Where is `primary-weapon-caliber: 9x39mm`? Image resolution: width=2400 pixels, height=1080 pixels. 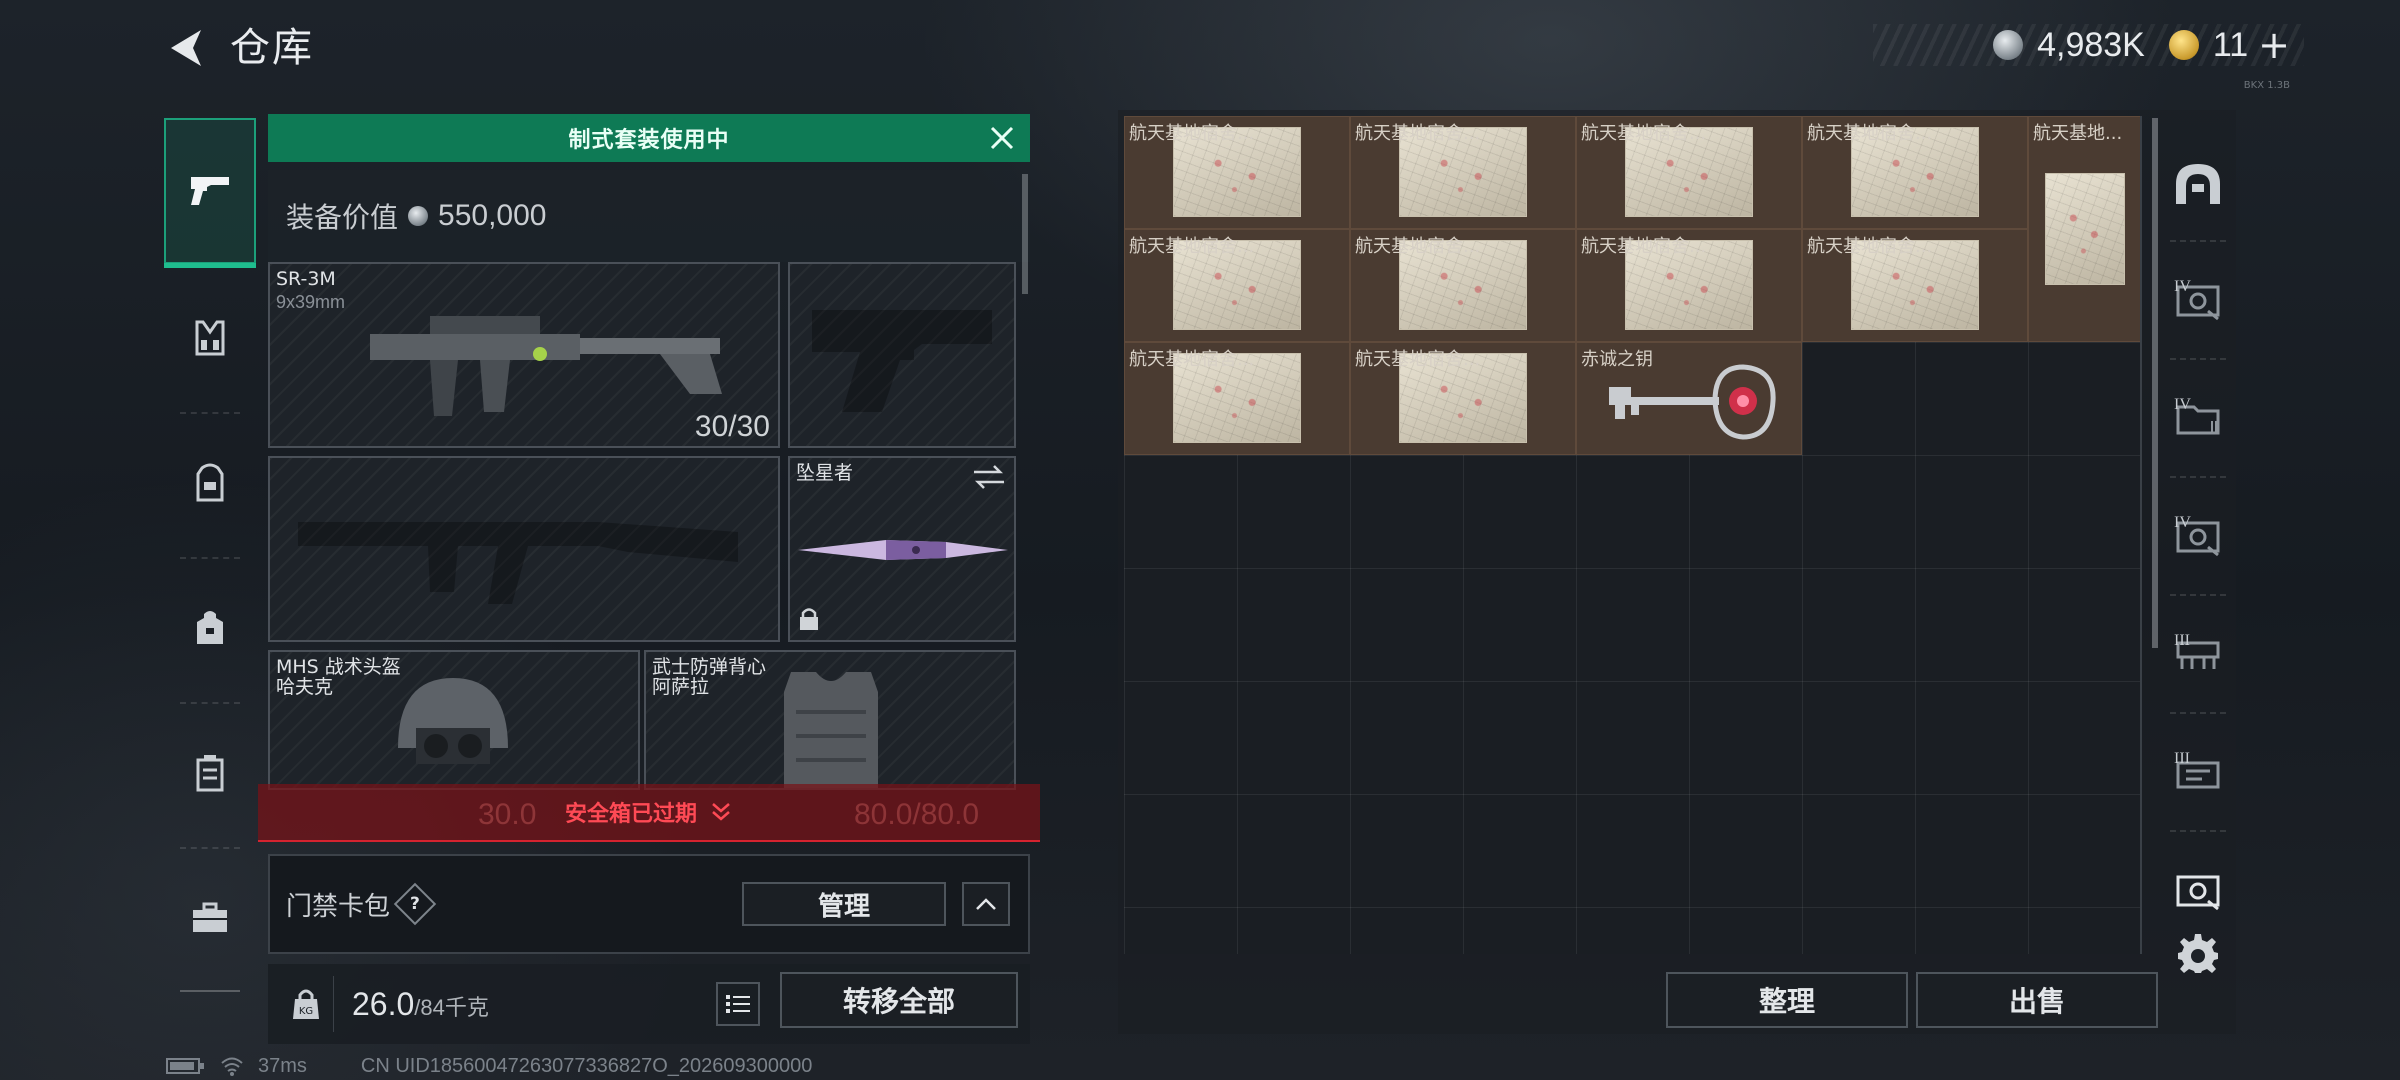
primary-weapon-caliber: 9x39mm is located at coordinates (311, 302).